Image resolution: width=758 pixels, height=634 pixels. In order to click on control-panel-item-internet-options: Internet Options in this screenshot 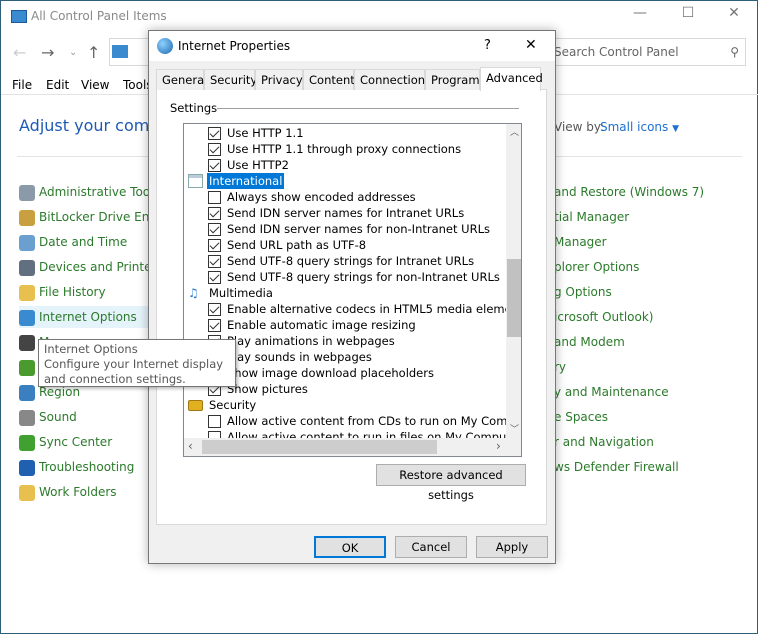, I will do `click(84, 317)`.